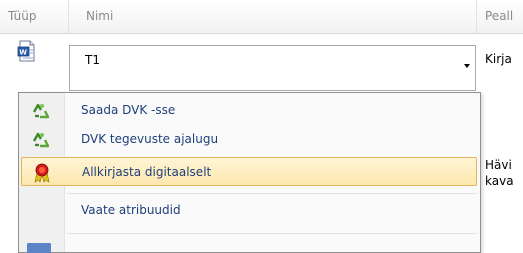 Image resolution: width=523 pixels, height=253 pixels. I want to click on word-document-icon: W, so click(27, 51).